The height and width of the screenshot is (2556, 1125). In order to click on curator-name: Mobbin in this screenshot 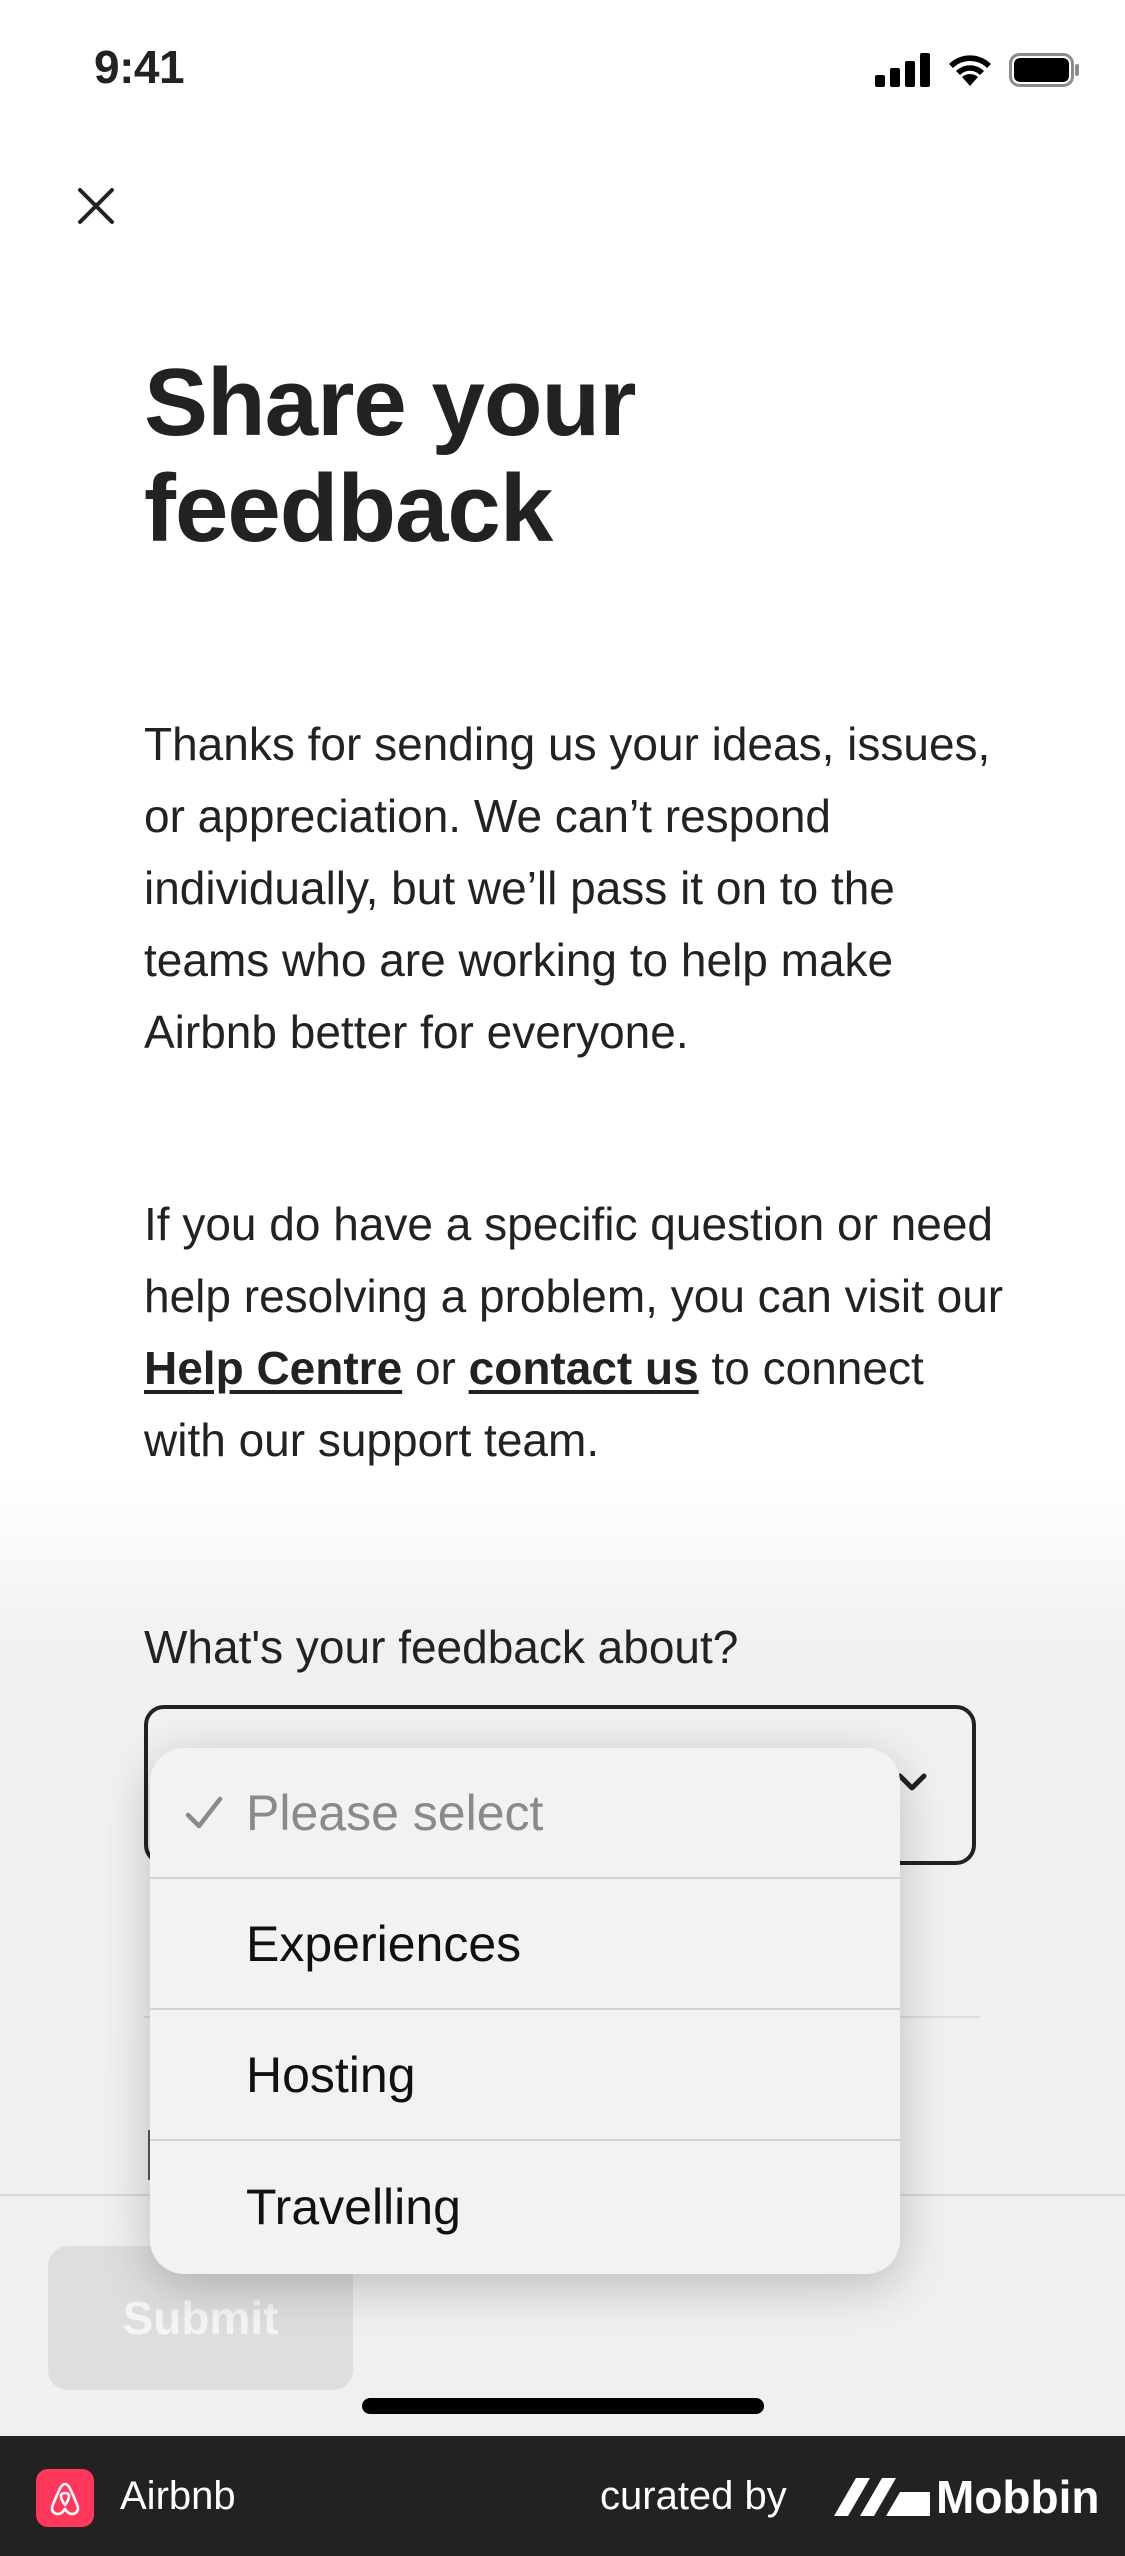, I will do `click(1018, 2497)`.